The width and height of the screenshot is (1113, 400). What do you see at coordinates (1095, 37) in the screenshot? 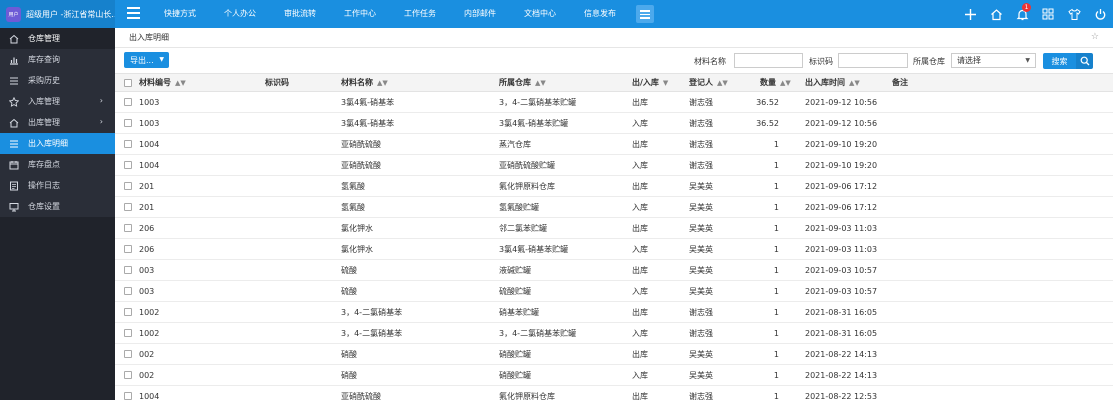
I see `favorite-star-icon: ☆` at bounding box center [1095, 37].